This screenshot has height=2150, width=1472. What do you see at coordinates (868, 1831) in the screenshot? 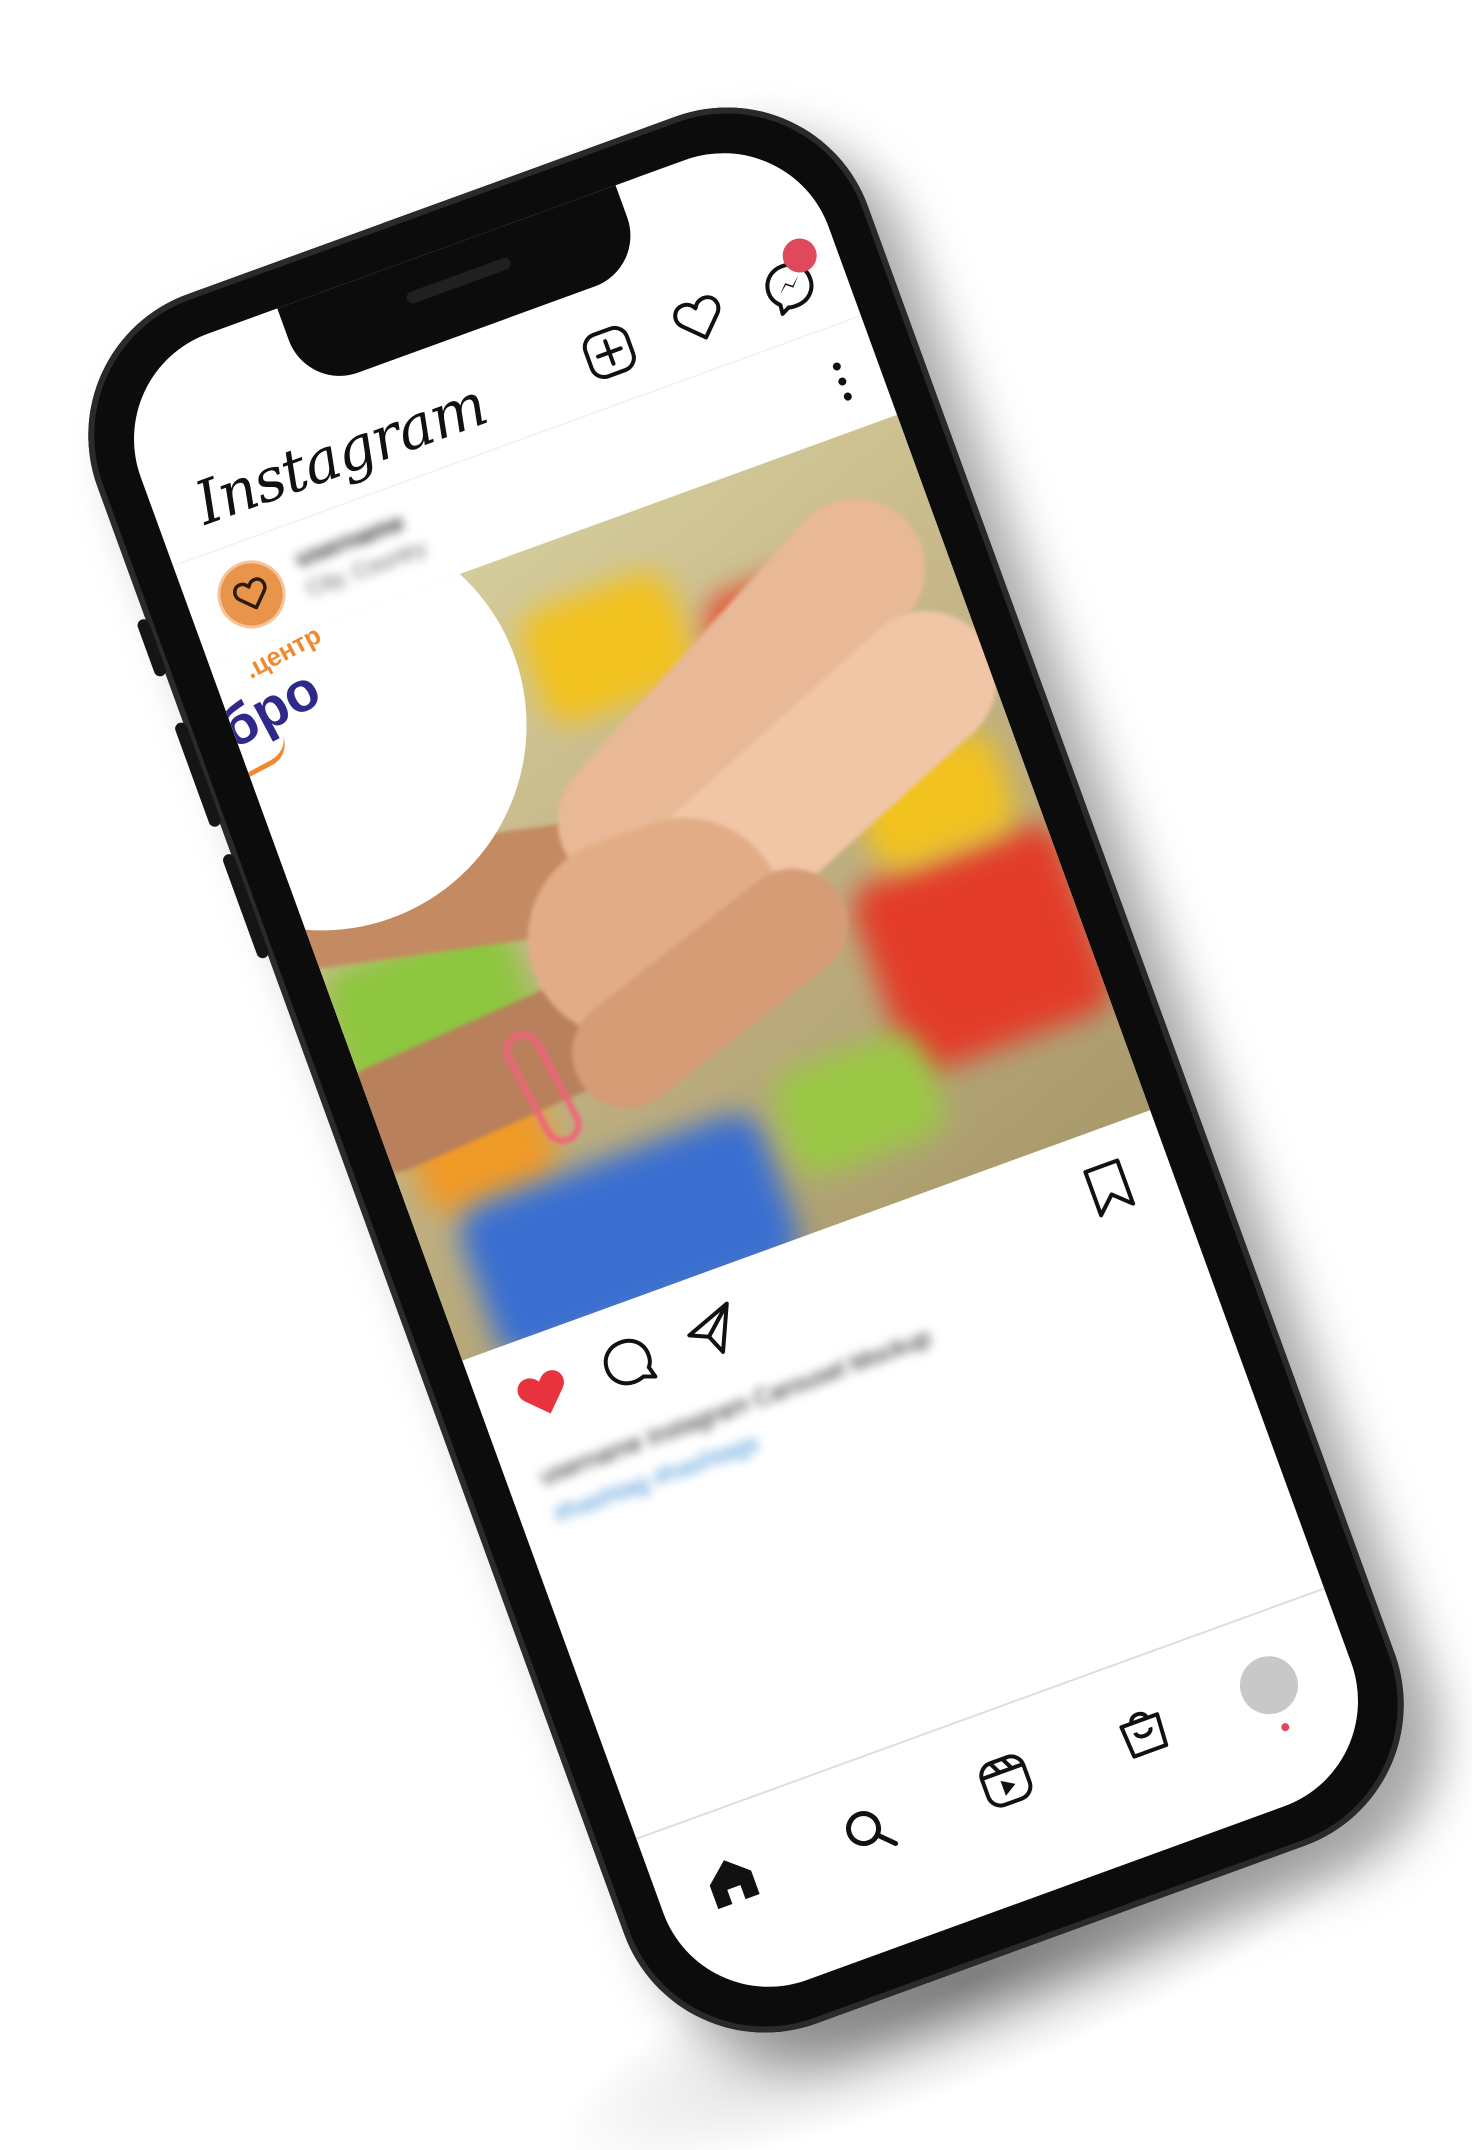
I see `search-icon` at bounding box center [868, 1831].